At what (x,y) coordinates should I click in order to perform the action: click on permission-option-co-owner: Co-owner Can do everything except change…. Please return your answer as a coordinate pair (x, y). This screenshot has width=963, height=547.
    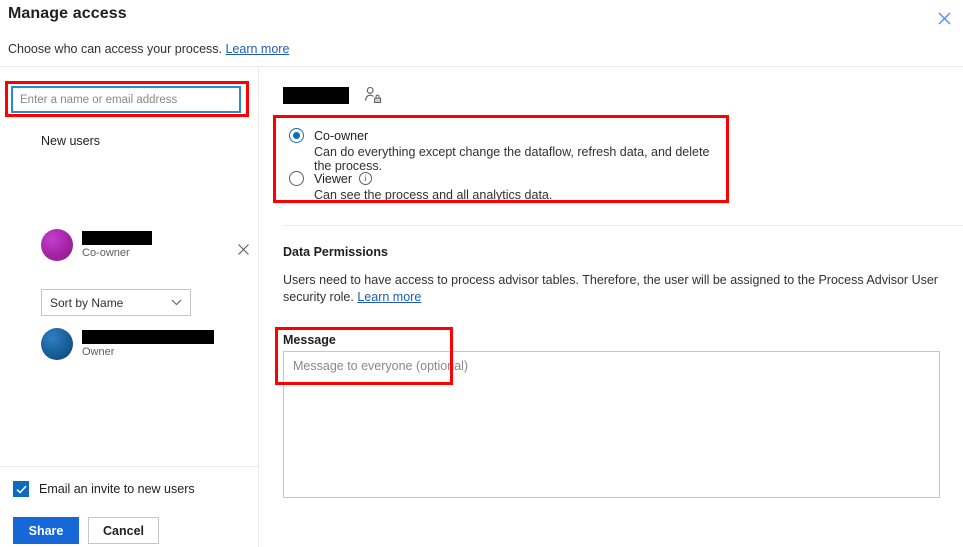
    Looking at the image, I should click on (509, 150).